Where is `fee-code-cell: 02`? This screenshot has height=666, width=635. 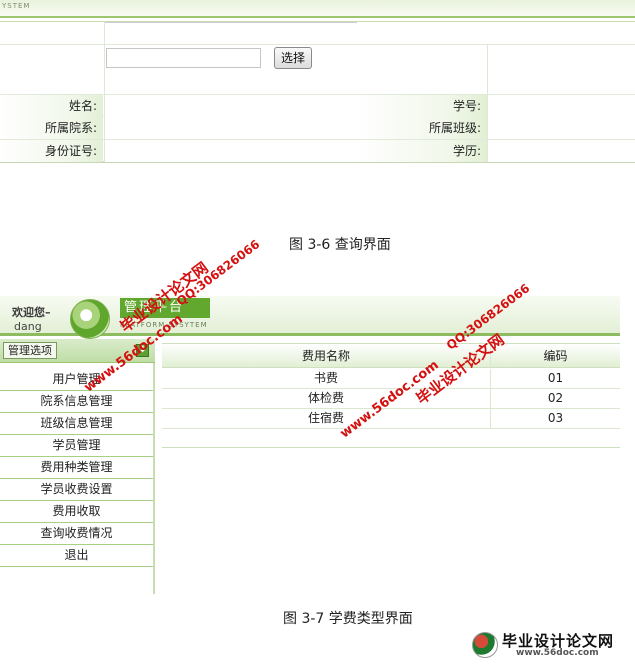 fee-code-cell: 02 is located at coordinates (555, 398).